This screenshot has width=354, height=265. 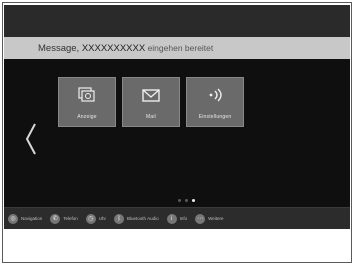 I want to click on clock-icon: ◷, so click(x=90, y=218).